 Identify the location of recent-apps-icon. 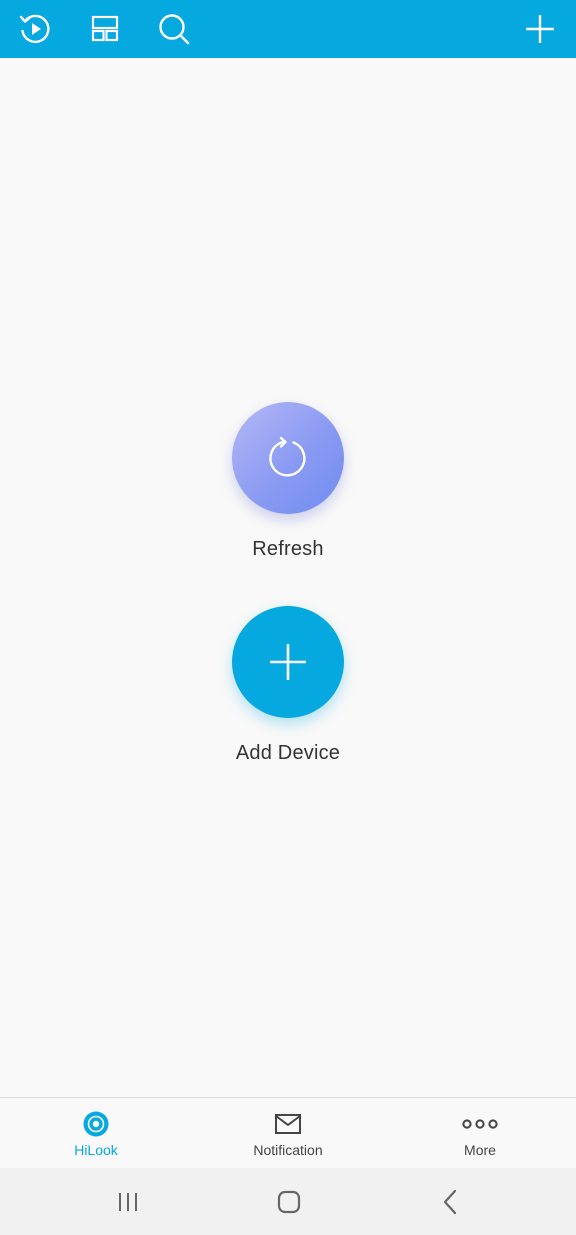
(128, 1202).